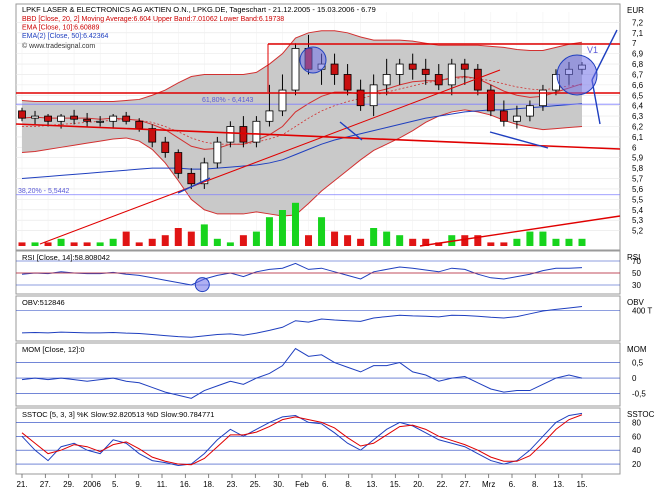 The image size is (666, 499). I want to click on price-tick-label: 7,2, so click(638, 22).